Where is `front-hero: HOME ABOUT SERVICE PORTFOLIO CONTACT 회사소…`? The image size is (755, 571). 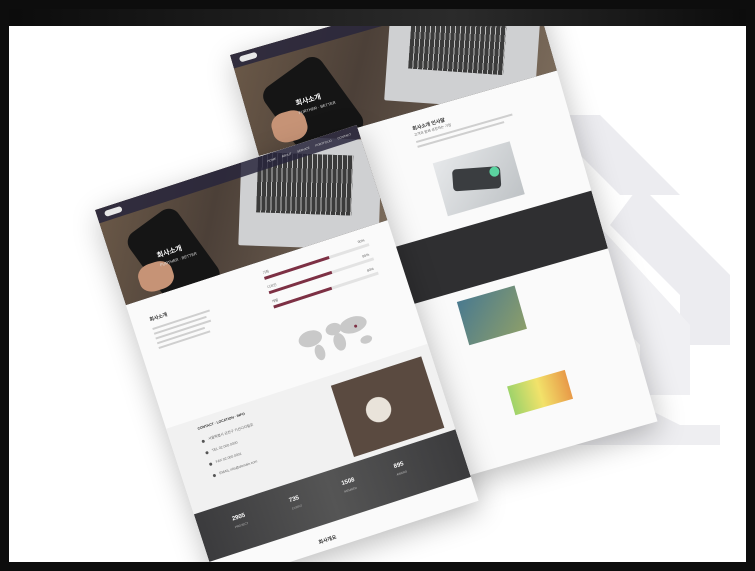 front-hero: HOME ABOUT SERVICE PORTFOLIO CONTACT 회사소… is located at coordinates (241, 215).